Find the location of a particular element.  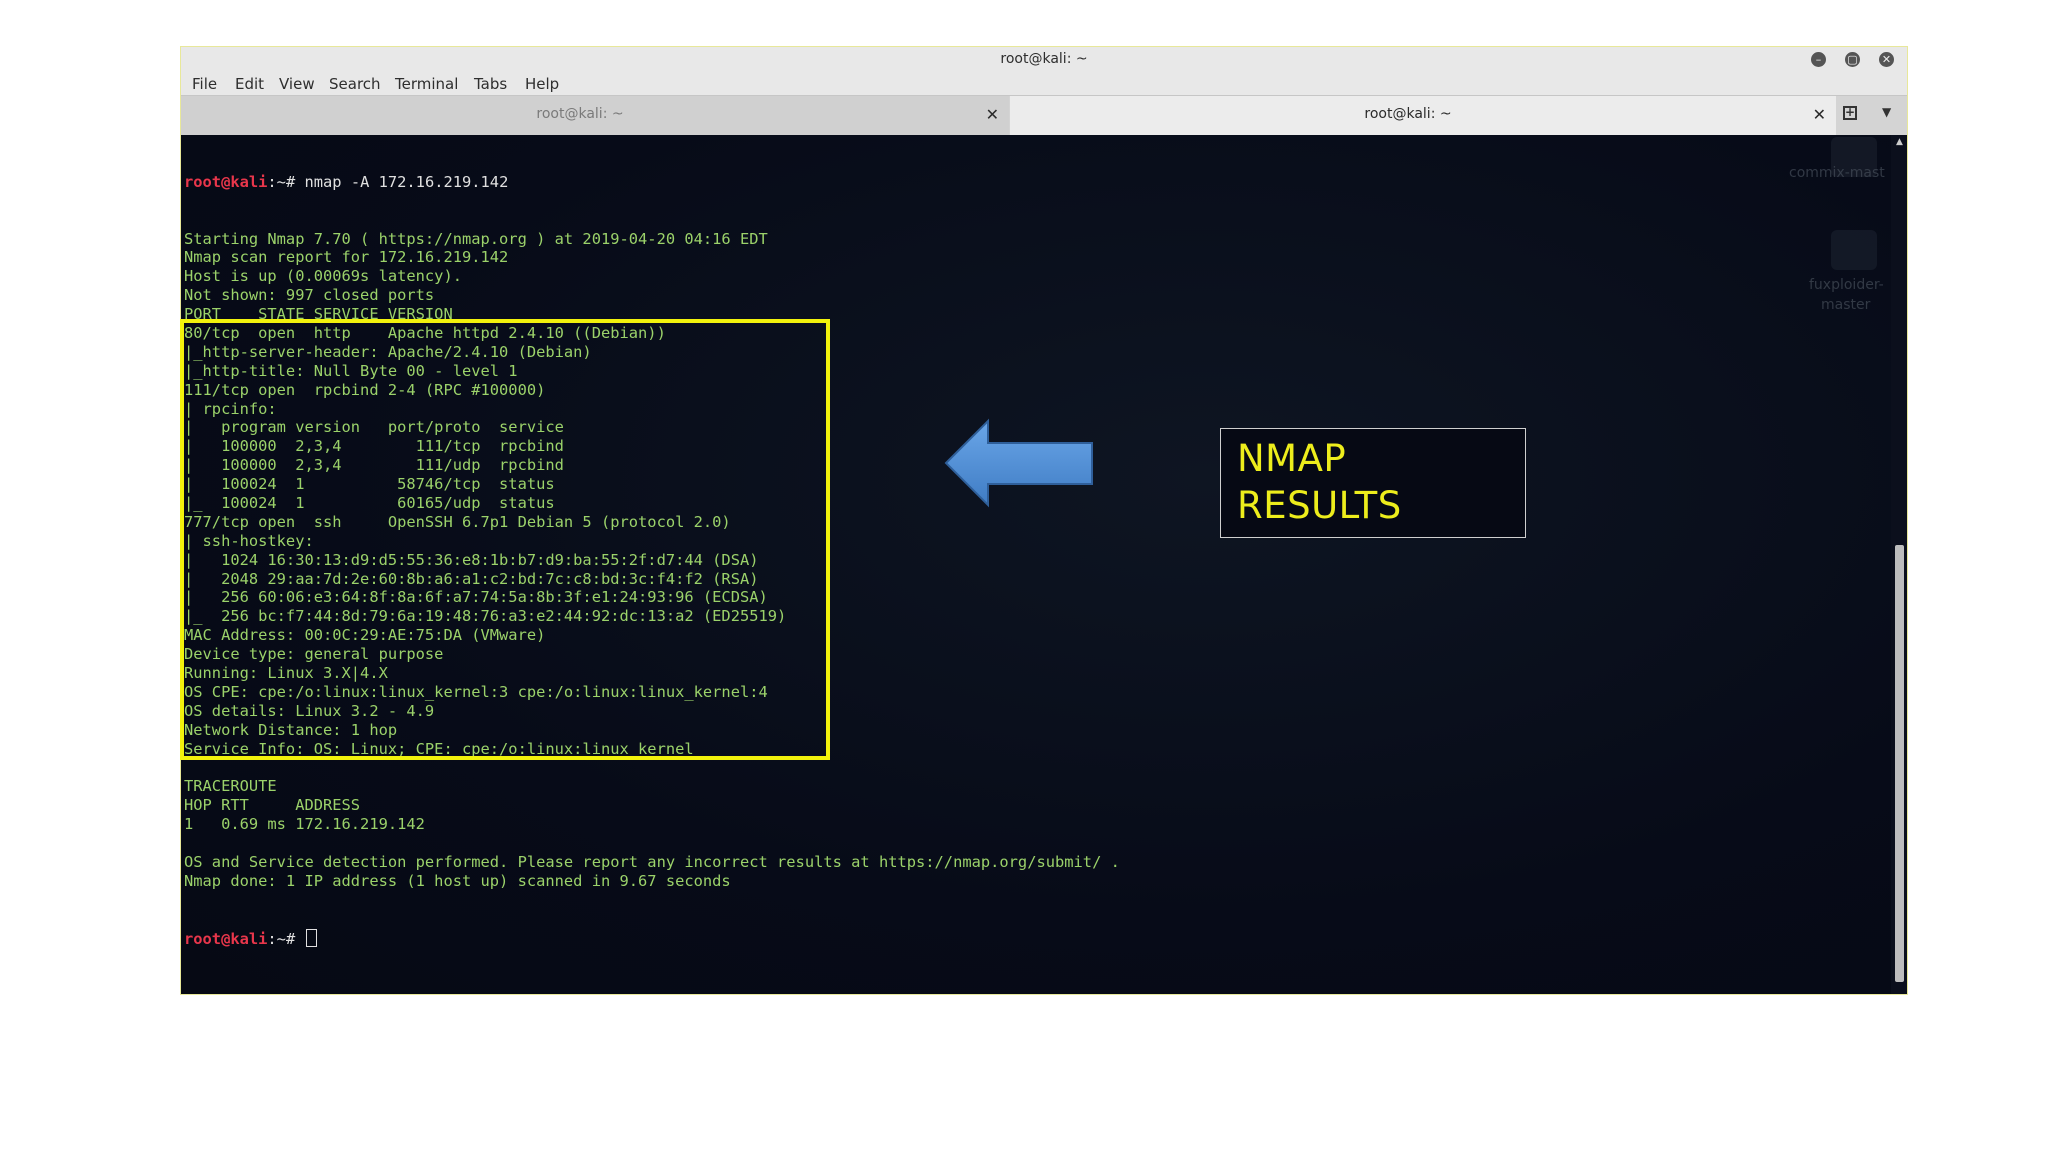

tab-menu-chevron-icon: ▼ is located at coordinates (1886, 112).